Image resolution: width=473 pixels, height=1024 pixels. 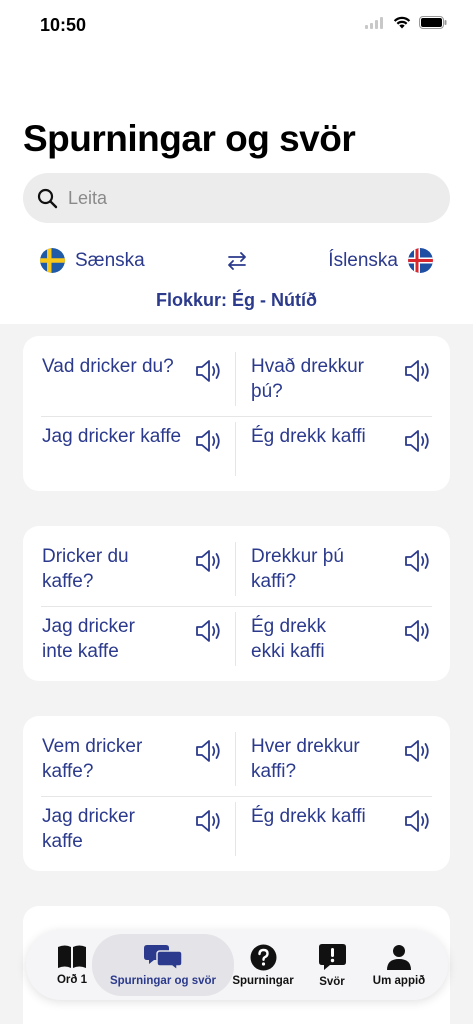 I want to click on phrase-text: Dricker du kaffe?, so click(x=85, y=569).